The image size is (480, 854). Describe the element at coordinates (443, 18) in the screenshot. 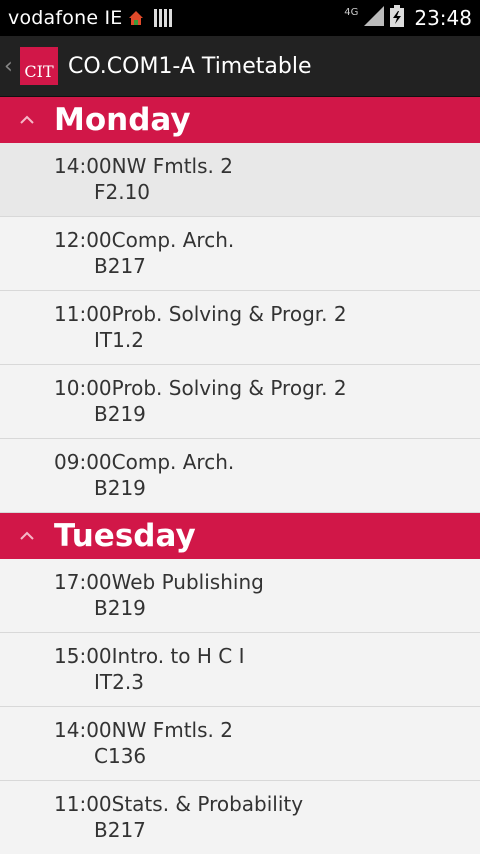

I see `clock: 23:48` at that location.